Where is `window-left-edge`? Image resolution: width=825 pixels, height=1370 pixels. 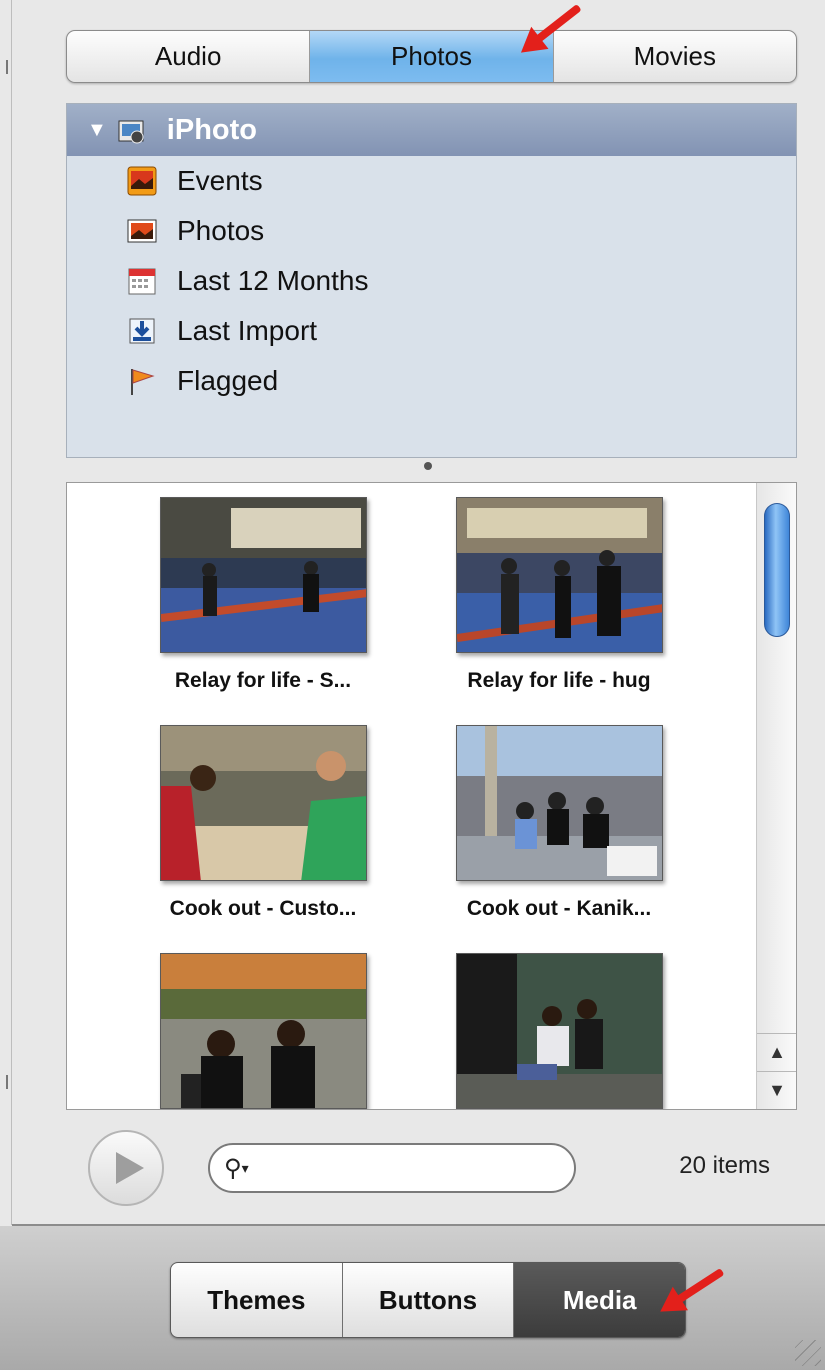 window-left-edge is located at coordinates (6, 612).